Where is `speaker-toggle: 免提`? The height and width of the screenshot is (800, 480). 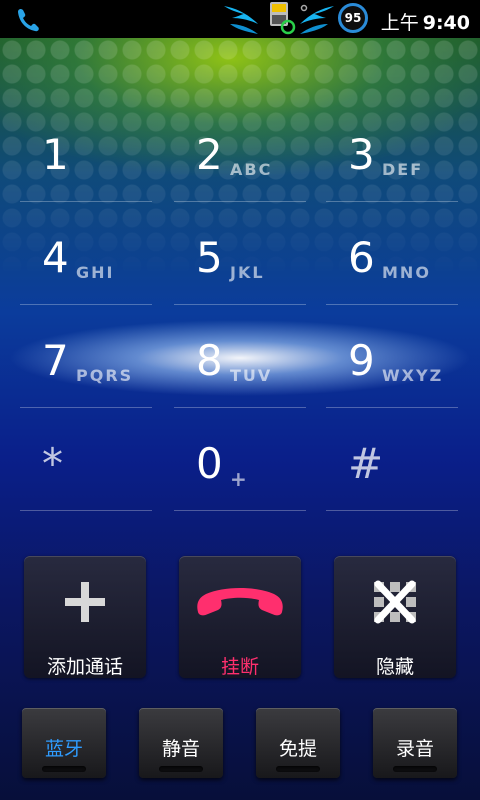 speaker-toggle: 免提 is located at coordinates (298, 743).